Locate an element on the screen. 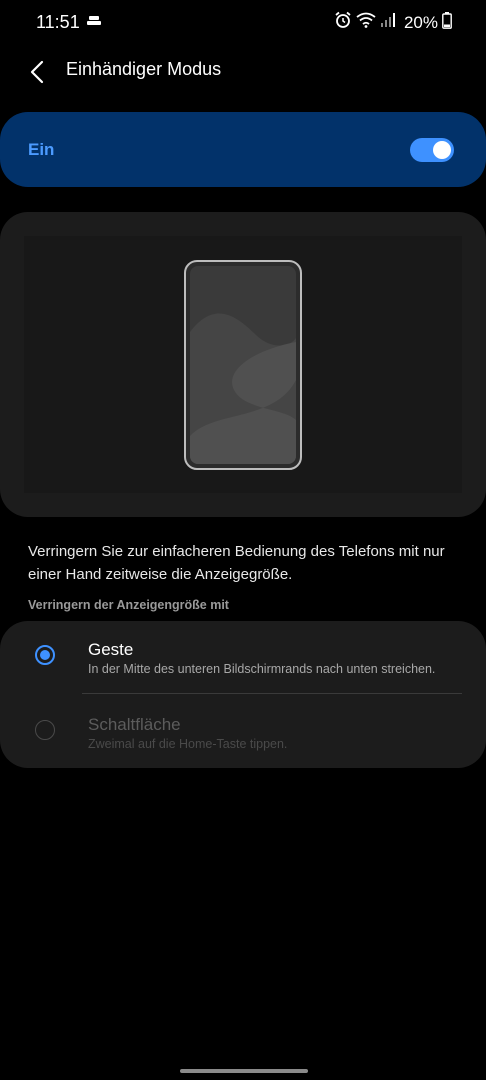 Image resolution: width=486 pixels, height=1080 pixels. radio-selected-dot is located at coordinates (45, 655).